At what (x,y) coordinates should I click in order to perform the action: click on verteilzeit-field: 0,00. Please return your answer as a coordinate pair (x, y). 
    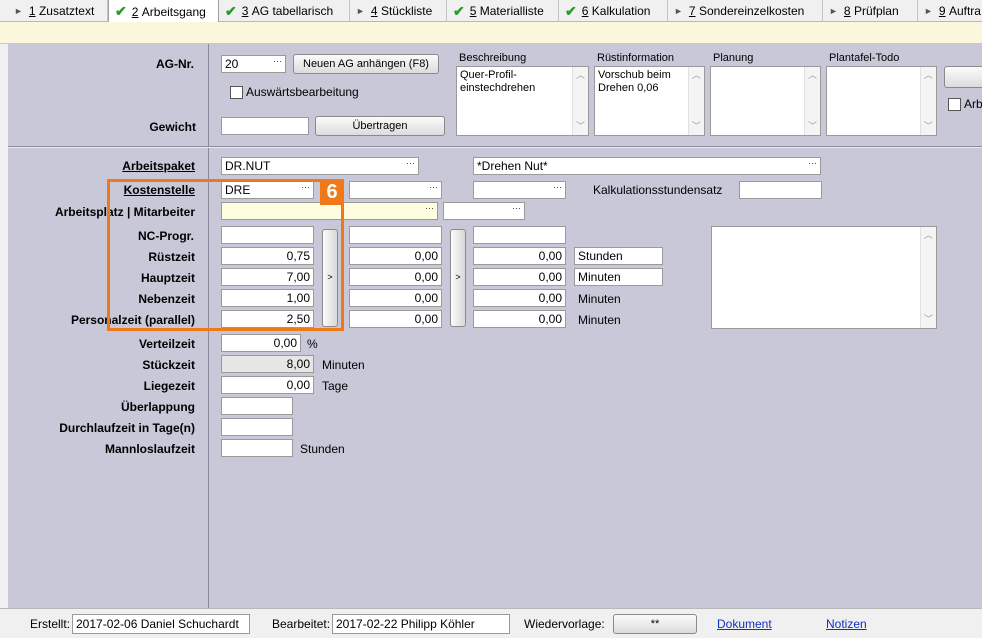
    Looking at the image, I should click on (261, 343).